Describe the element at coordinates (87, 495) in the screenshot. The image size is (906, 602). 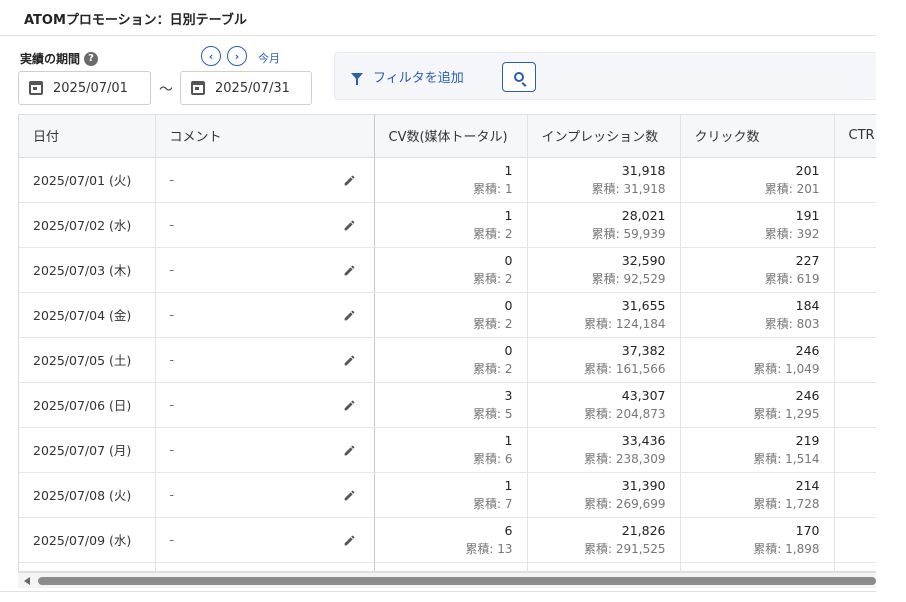
I see `date-cell: 2025/07/08 (火)` at that location.